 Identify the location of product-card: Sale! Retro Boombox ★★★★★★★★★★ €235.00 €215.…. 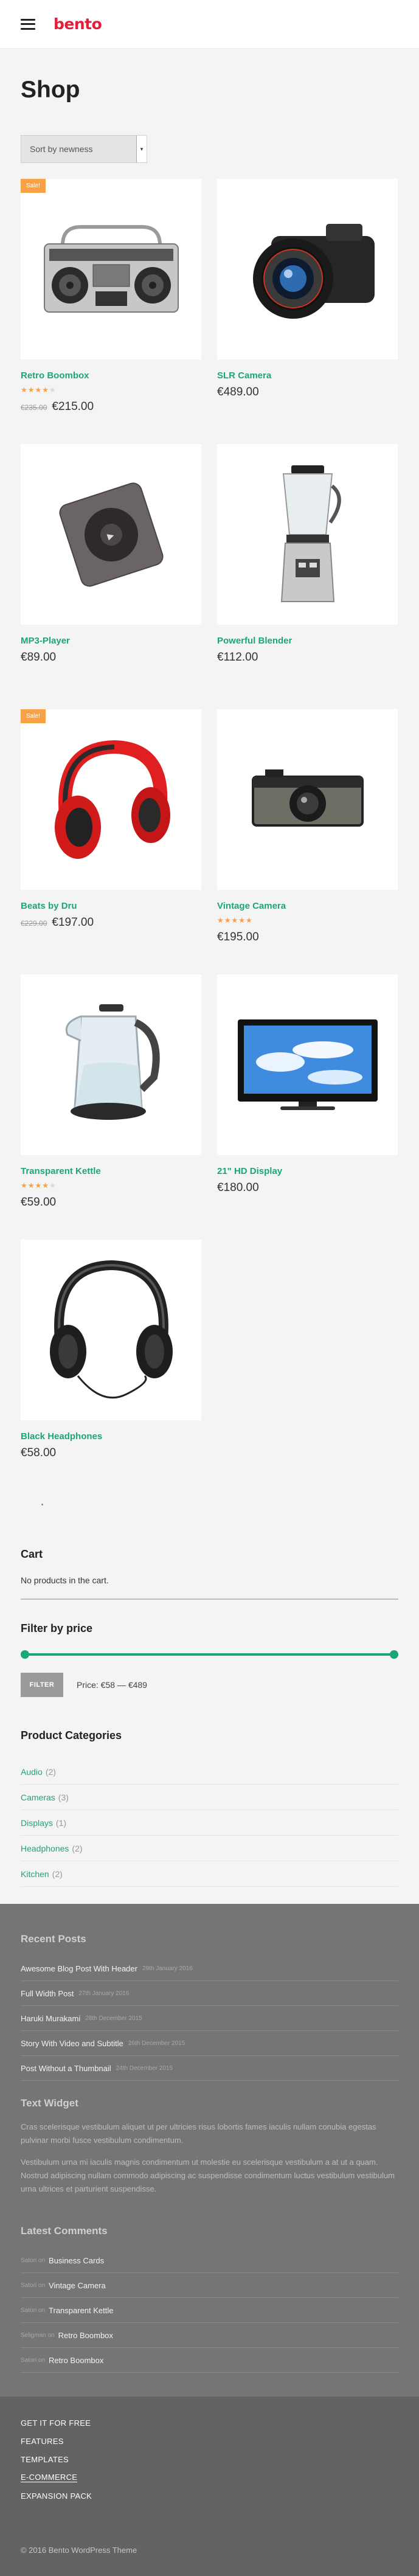
(111, 296).